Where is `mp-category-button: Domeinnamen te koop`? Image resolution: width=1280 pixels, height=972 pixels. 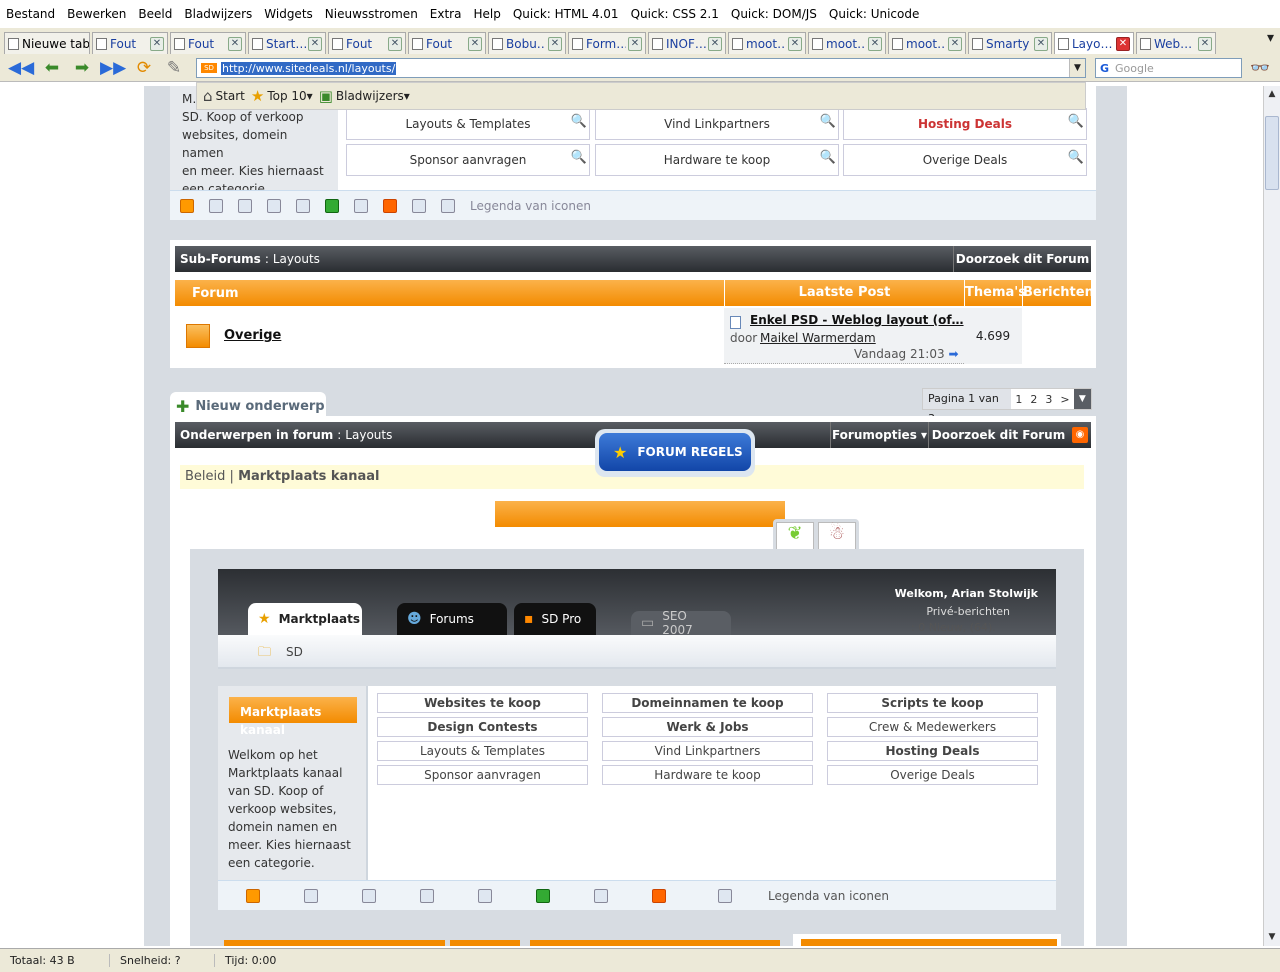
mp-category-button: Domeinnamen te koop is located at coordinates (707, 703).